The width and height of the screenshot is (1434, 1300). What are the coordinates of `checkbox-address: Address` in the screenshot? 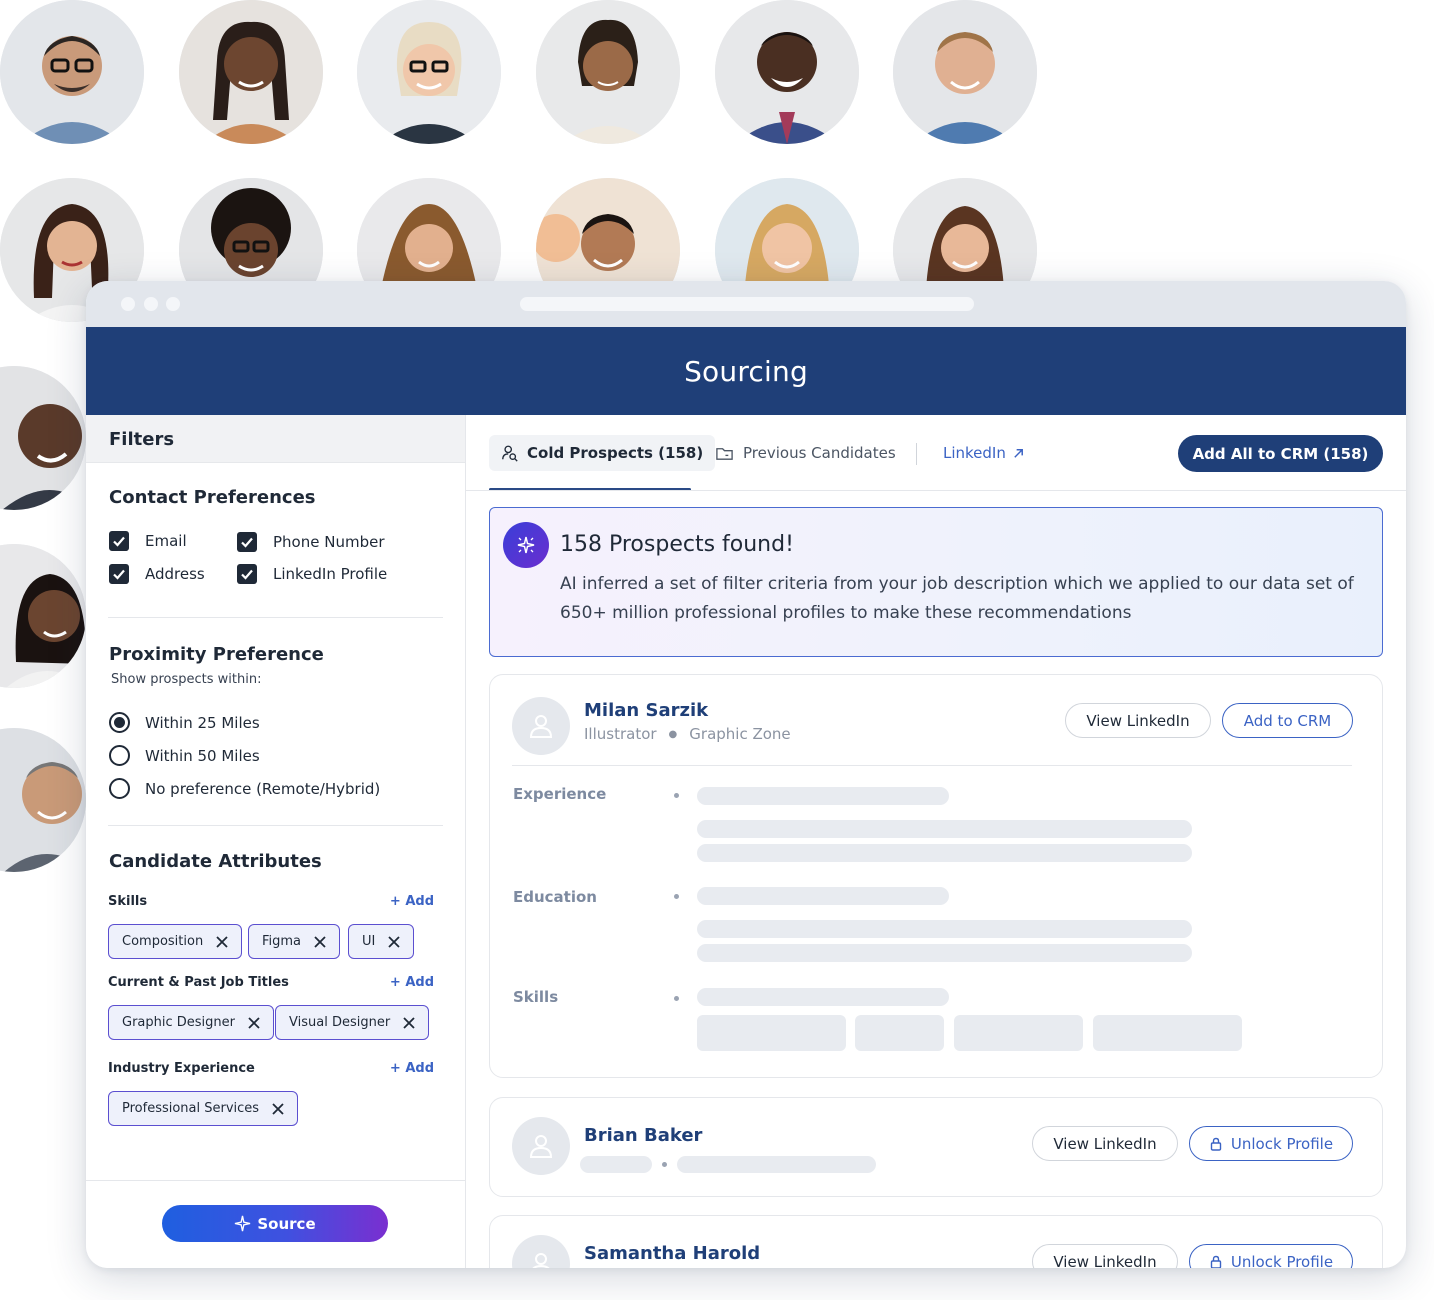 It's located at (157, 574).